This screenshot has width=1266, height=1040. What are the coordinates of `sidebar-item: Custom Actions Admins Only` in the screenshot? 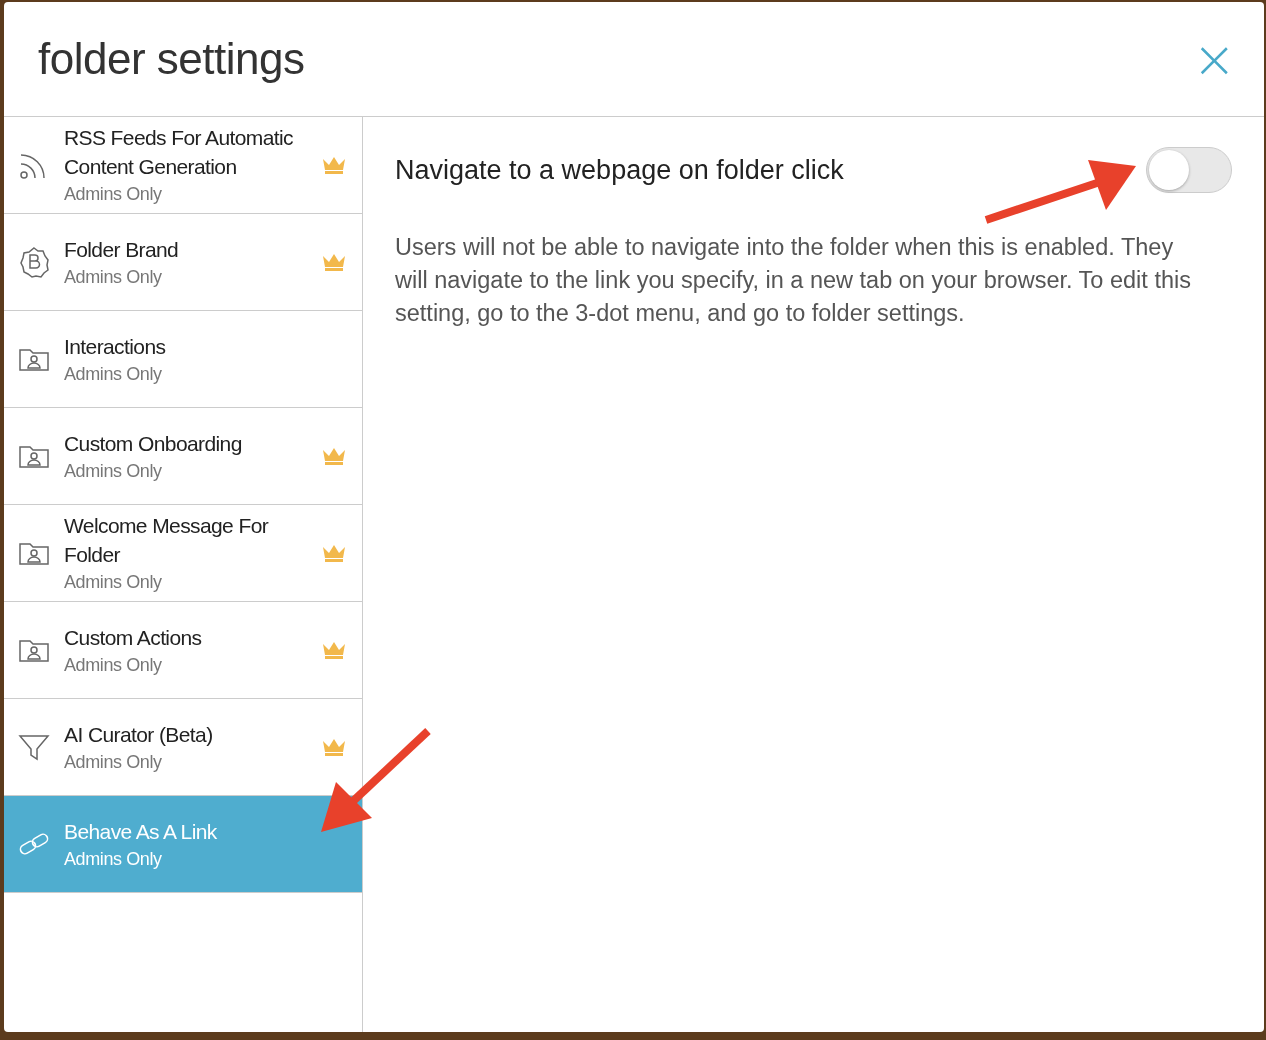 It's located at (183, 650).